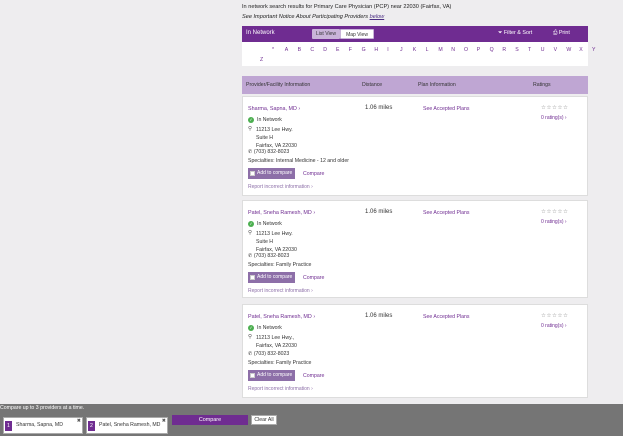  What do you see at coordinates (387, 50) in the screenshot?
I see `alpha-letter: I` at bounding box center [387, 50].